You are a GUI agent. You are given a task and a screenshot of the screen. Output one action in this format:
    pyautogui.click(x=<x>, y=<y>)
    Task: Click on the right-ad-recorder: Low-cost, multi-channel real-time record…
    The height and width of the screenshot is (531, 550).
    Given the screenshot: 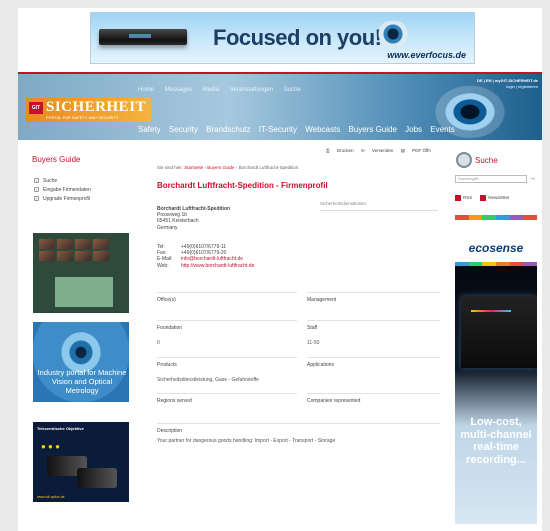 What is the action you would take?
    pyautogui.click(x=496, y=395)
    